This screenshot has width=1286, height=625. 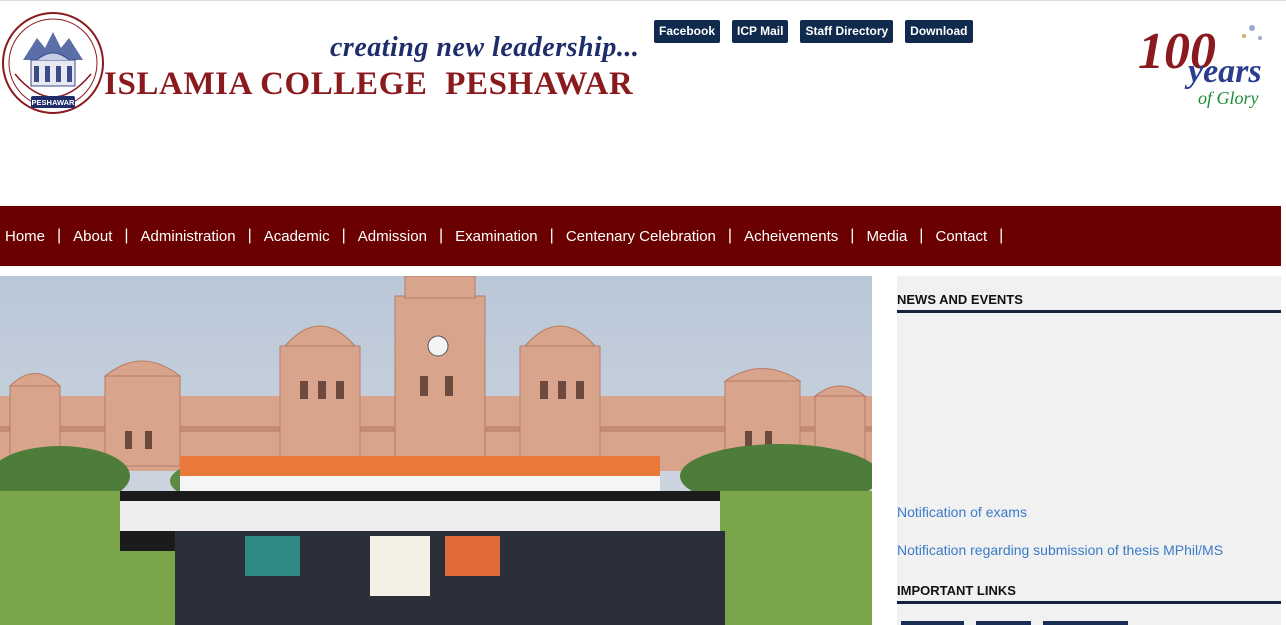 What do you see at coordinates (53, 63) in the screenshot?
I see `college-logo: PESHAWAR` at bounding box center [53, 63].